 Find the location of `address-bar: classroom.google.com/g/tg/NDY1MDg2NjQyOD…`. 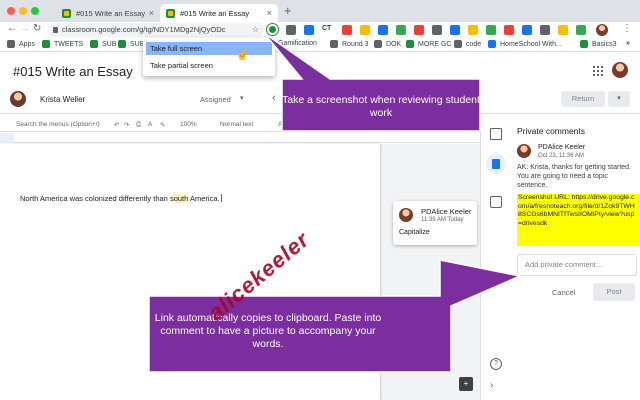

address-bar: classroom.google.com/g/tg/NDY1MDg2NjQyOD… is located at coordinates (156, 30).